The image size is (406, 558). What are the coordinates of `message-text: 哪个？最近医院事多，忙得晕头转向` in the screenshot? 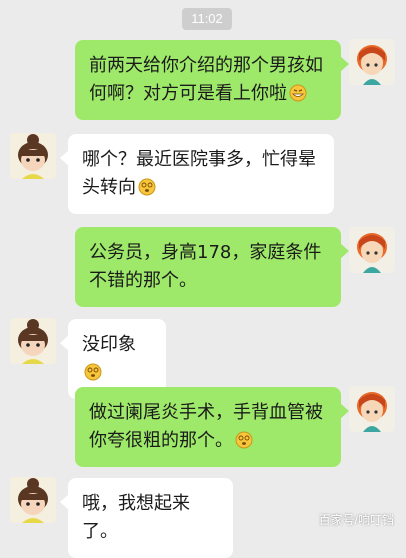 It's located at (199, 173).